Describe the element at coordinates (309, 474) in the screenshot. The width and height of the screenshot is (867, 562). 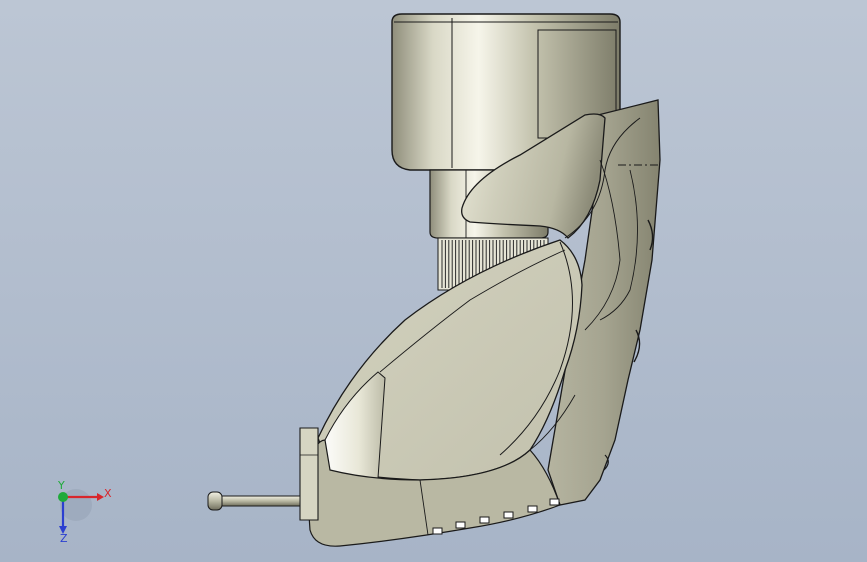
I see `mount-block` at that location.